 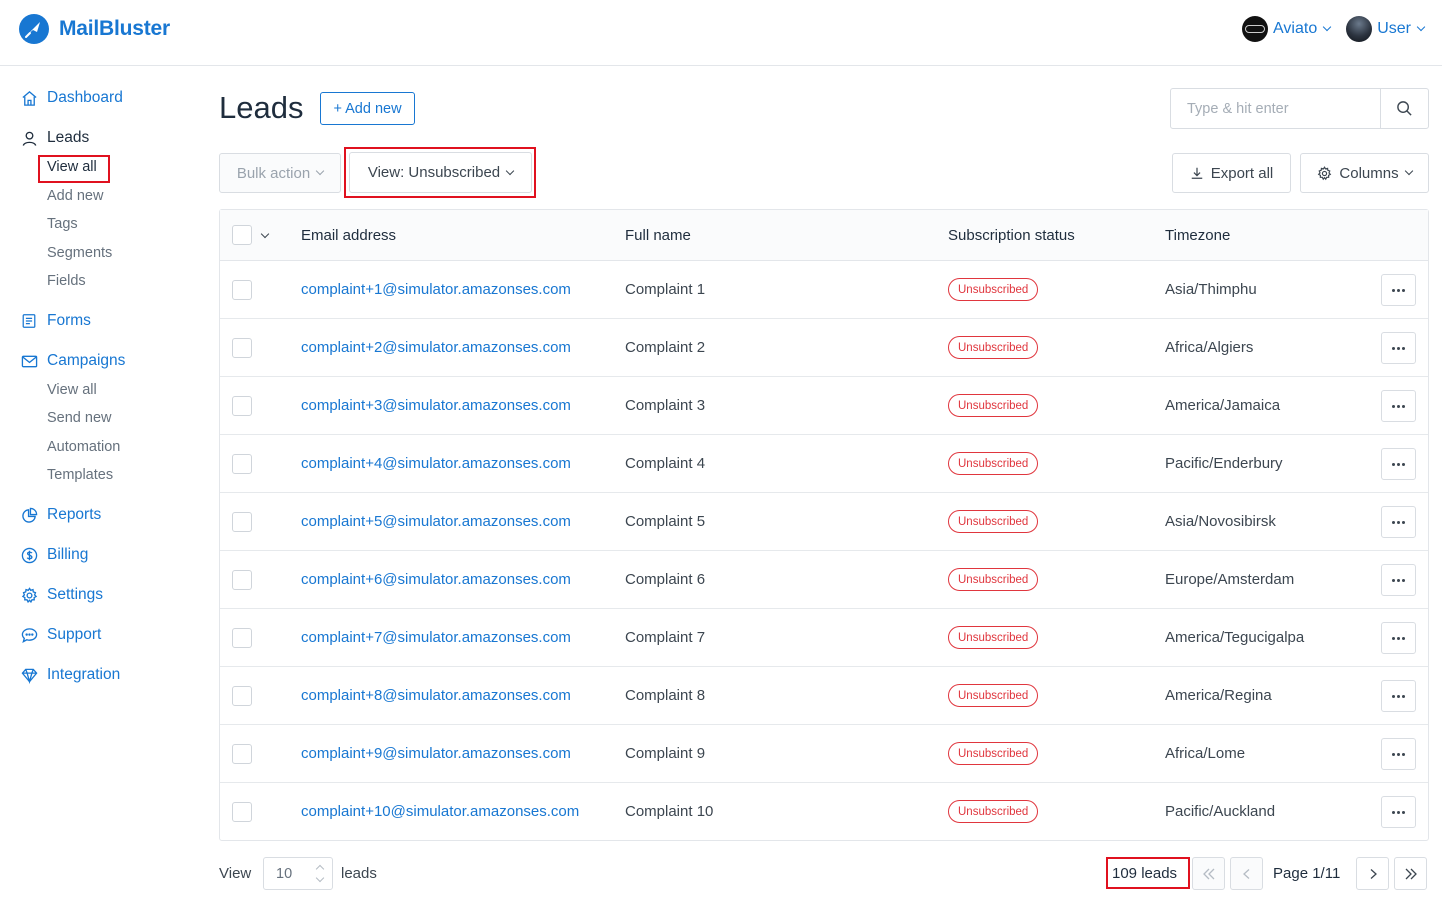 What do you see at coordinates (284, 873) in the screenshot?
I see `per-page-value: 10` at bounding box center [284, 873].